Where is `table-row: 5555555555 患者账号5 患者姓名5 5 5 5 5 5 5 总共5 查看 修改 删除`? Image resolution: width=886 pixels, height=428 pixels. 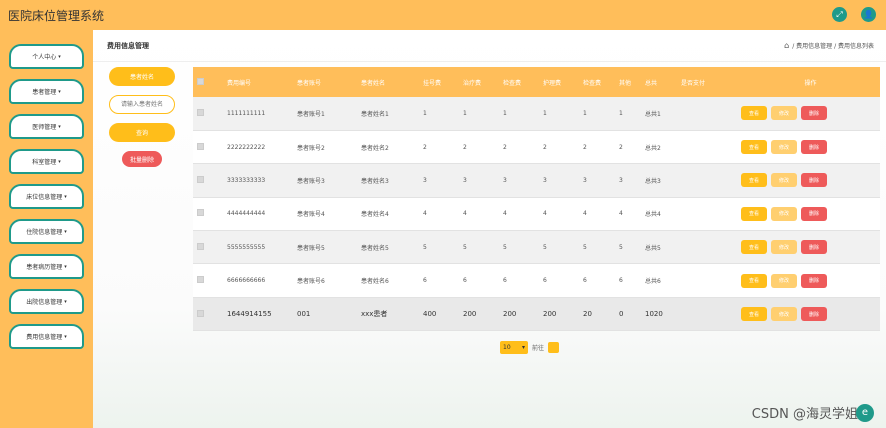
table-row: 5555555555 患者账号5 患者姓名5 5 5 5 5 5 5 总共5 查看 修改 删除 is located at coordinates (536, 247).